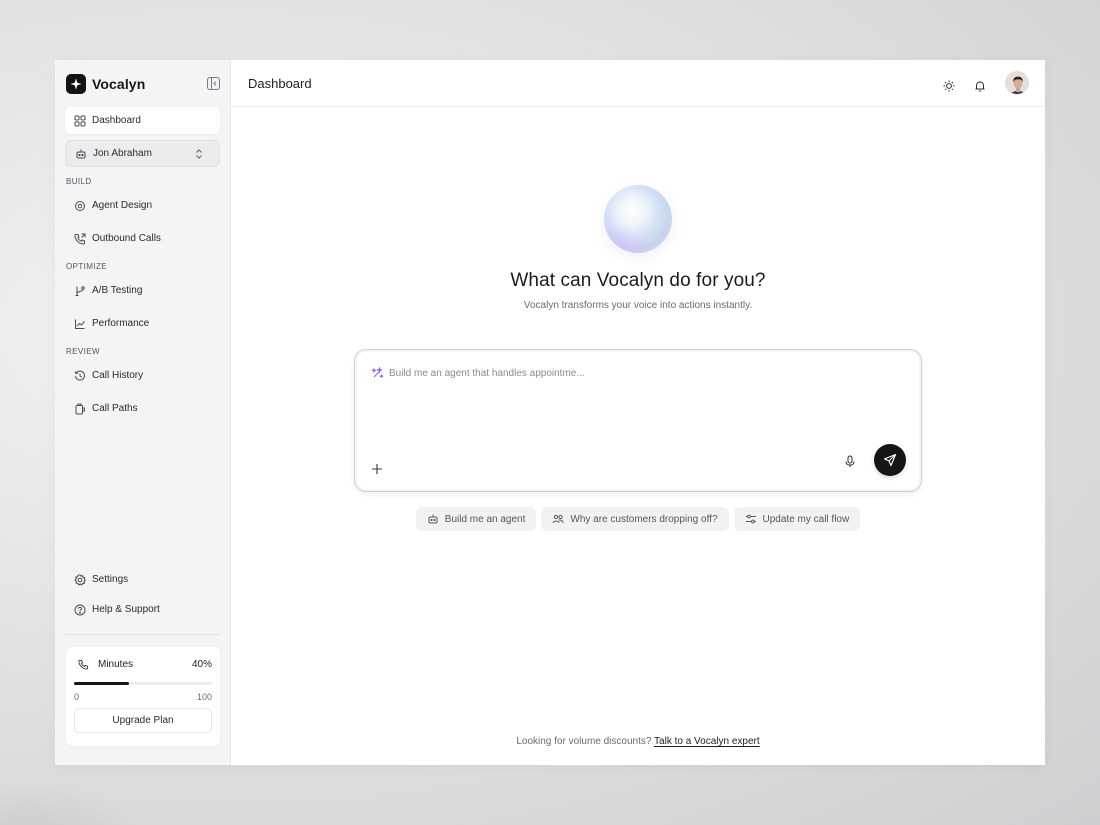 Image resolution: width=1100 pixels, height=825 pixels. What do you see at coordinates (377, 469) in the screenshot?
I see `plus-icon` at bounding box center [377, 469].